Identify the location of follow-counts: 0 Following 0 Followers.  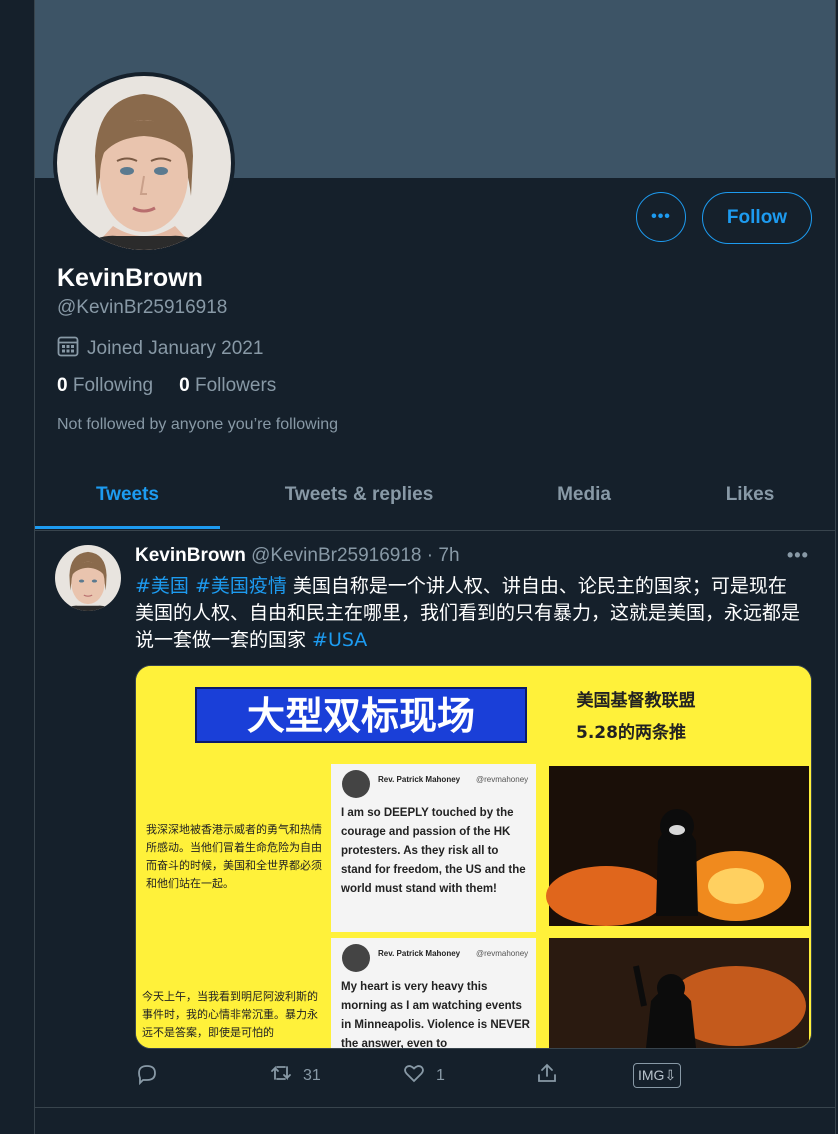
(166, 386).